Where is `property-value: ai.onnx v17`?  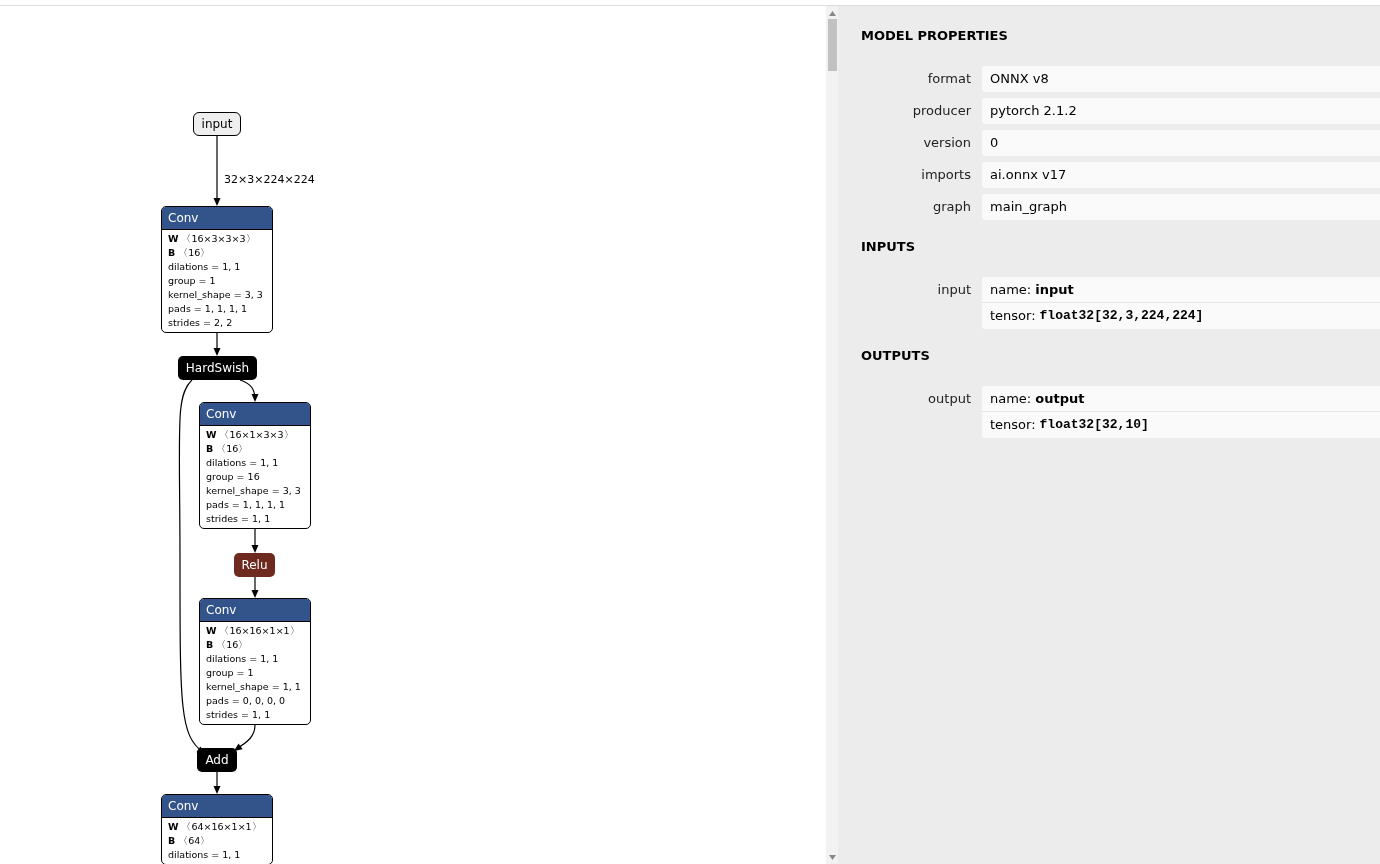 property-value: ai.onnx v17 is located at coordinates (1028, 175).